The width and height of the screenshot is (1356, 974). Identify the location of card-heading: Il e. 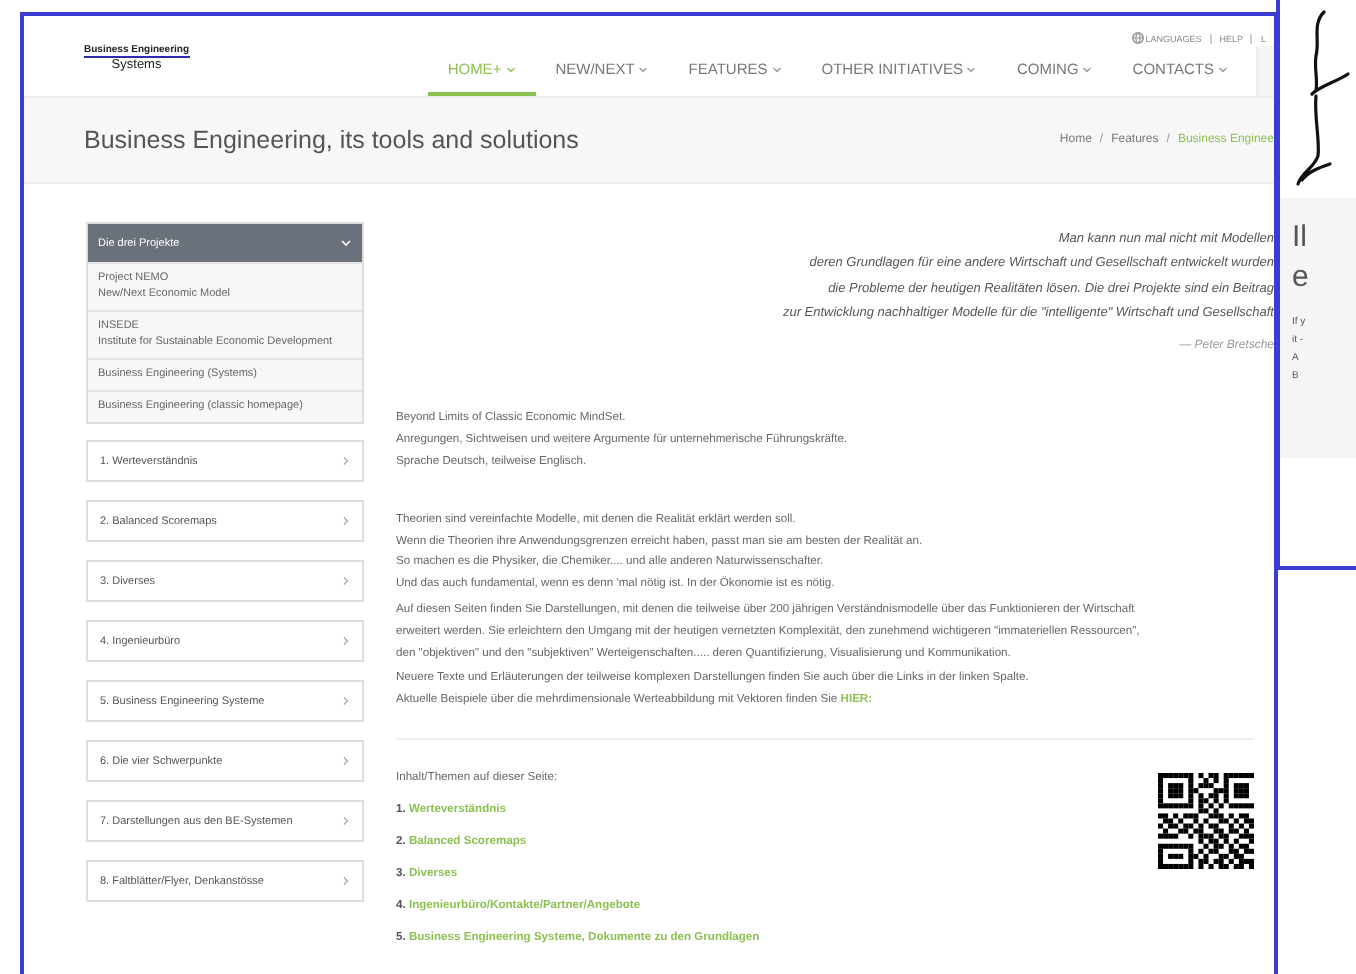
(1301, 258).